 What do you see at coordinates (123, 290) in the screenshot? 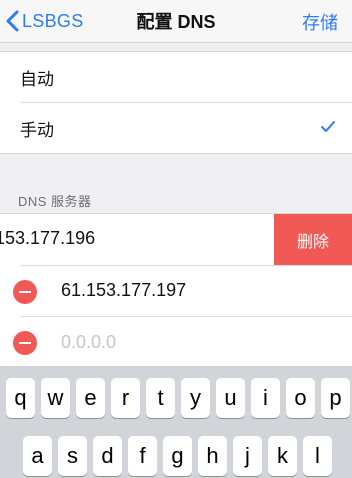
I see `dns-server-value: 61.153.177.197` at bounding box center [123, 290].